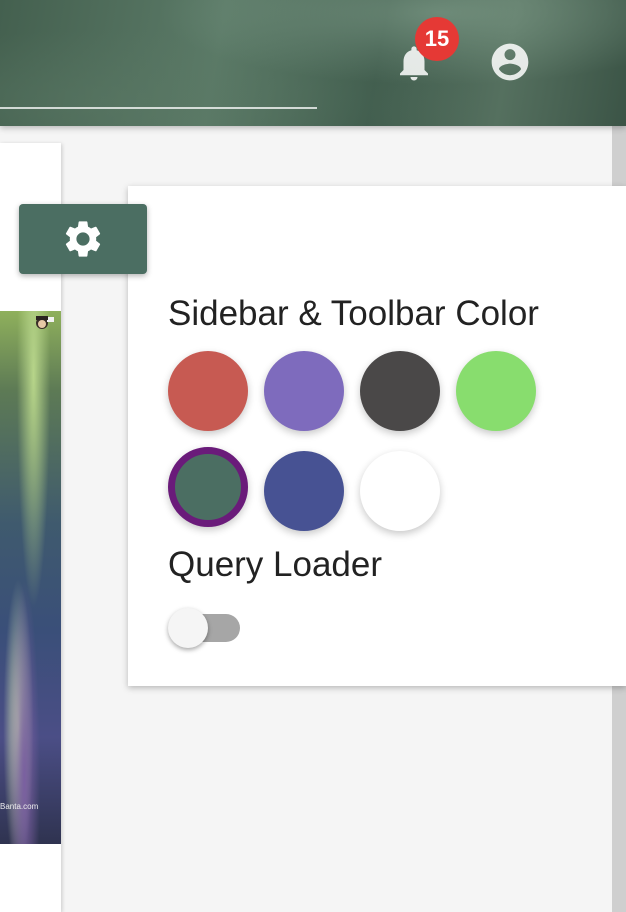 This screenshot has width=626, height=912. I want to click on color-section-title: Sidebar & Toolbar Color, so click(353, 313).